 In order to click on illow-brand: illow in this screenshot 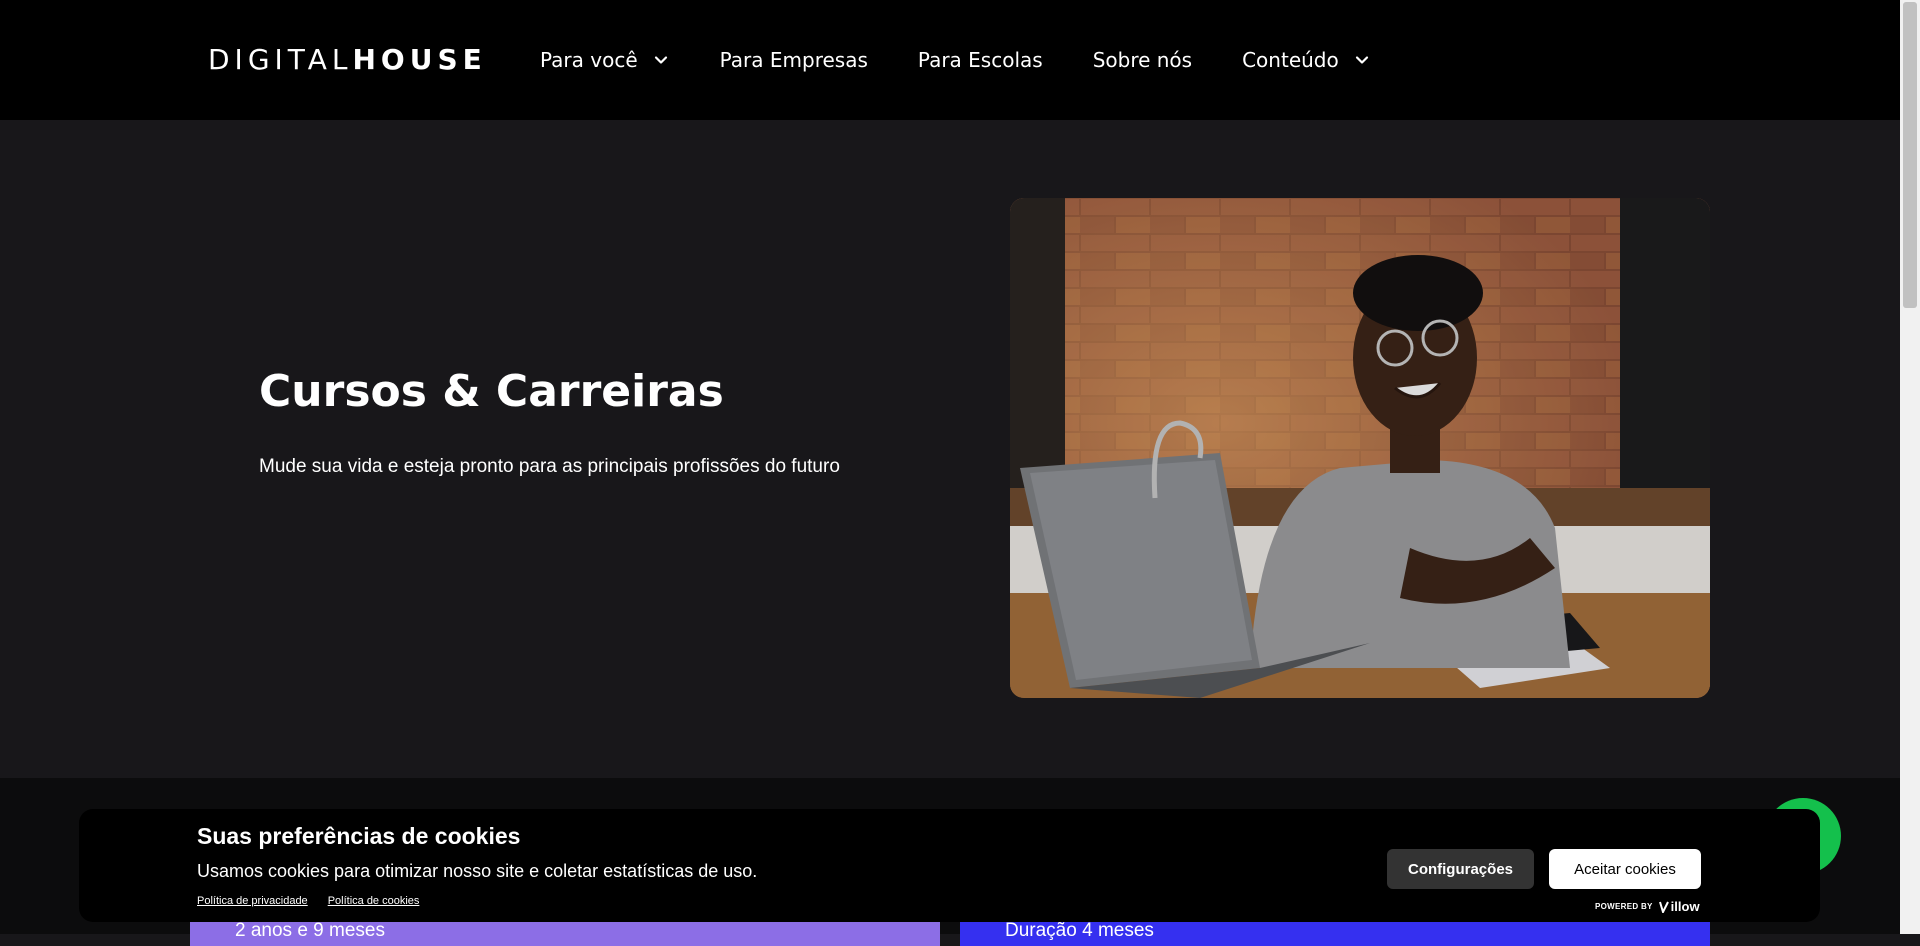, I will do `click(1679, 906)`.